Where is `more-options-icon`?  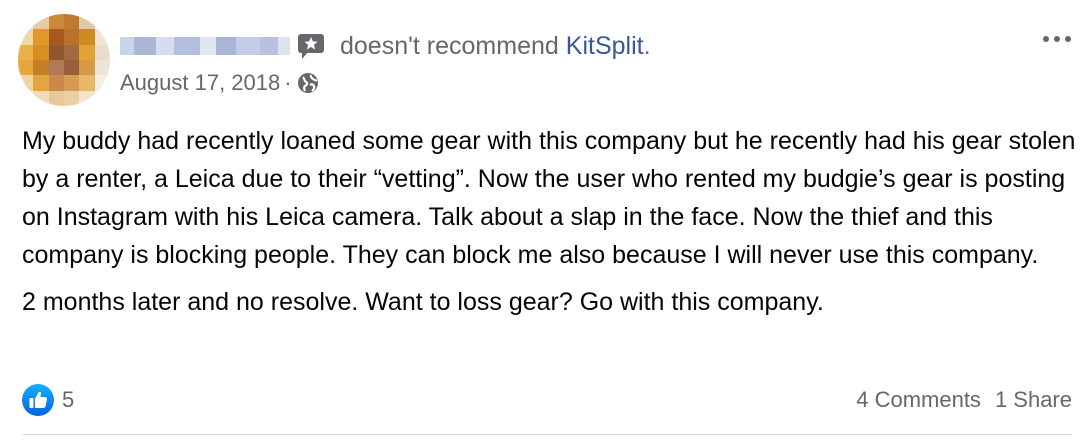
more-options-icon is located at coordinates (1057, 39).